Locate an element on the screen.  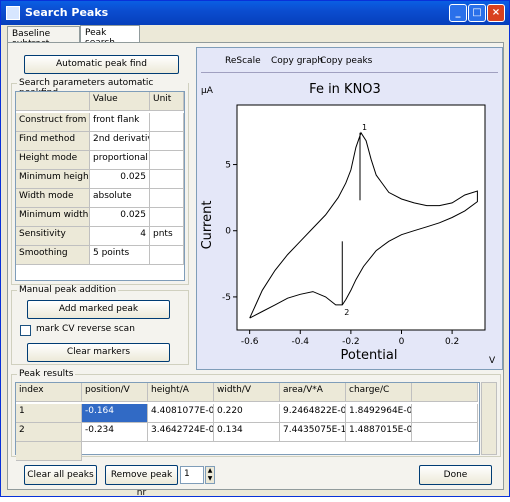
rescale-button: ReScale is located at coordinates (243, 61).